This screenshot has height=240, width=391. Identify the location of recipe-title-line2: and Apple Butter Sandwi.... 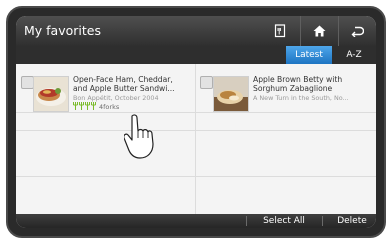
(124, 88).